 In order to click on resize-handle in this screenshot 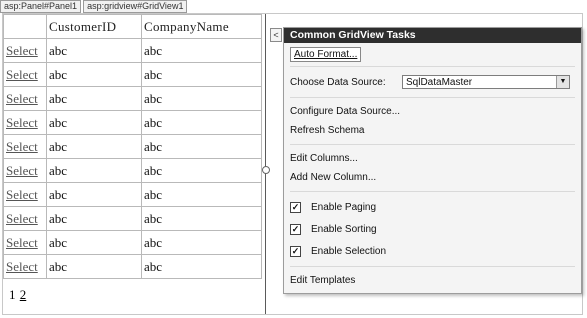, I will do `click(266, 170)`.